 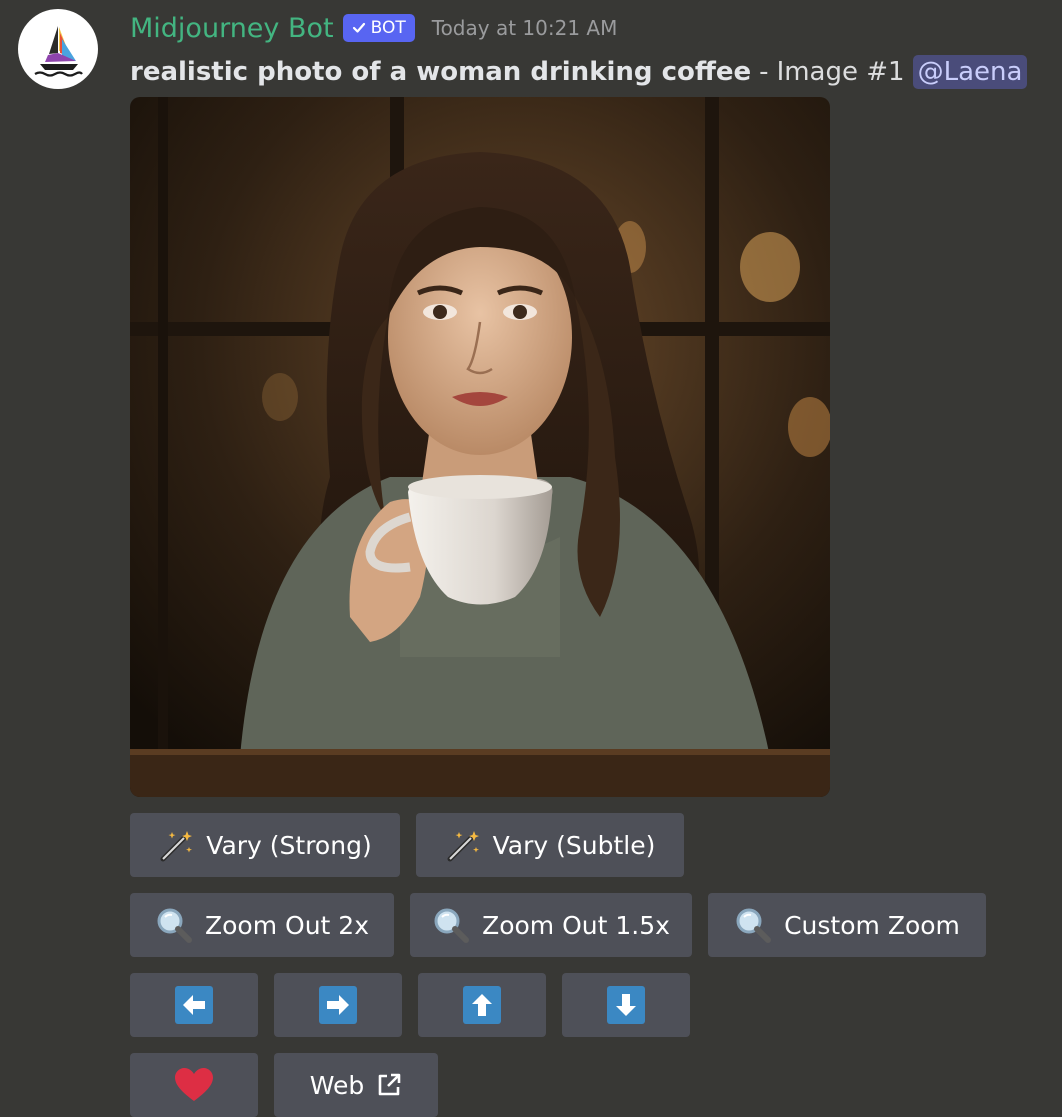 I want to click on sailboat-logo-icon, so click(x=58, y=51).